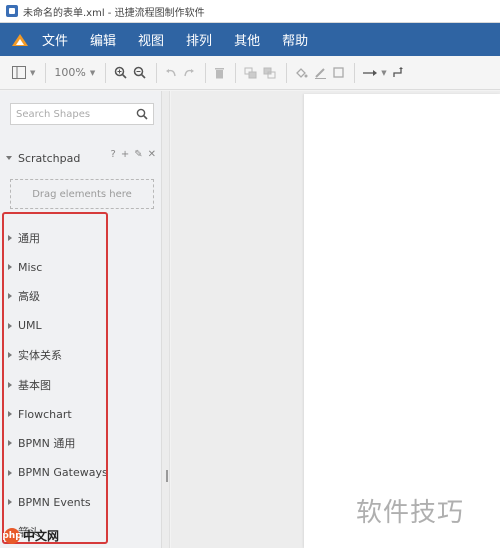 The image size is (500, 548). I want to click on line-color-button, so click(320, 73).